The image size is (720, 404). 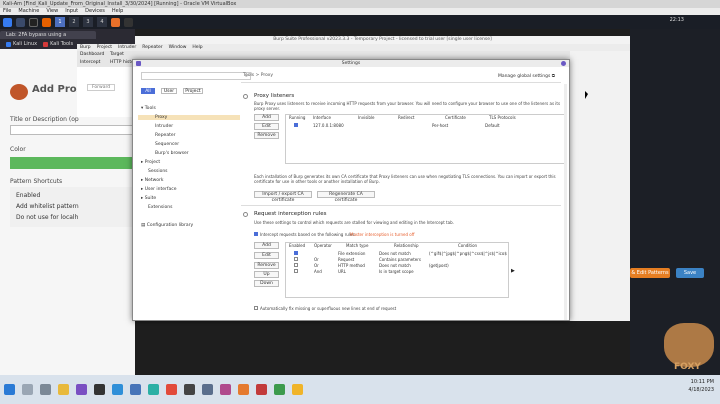 What do you see at coordinates (148, 91) in the screenshot?
I see `scope-all-button: All` at bounding box center [148, 91].